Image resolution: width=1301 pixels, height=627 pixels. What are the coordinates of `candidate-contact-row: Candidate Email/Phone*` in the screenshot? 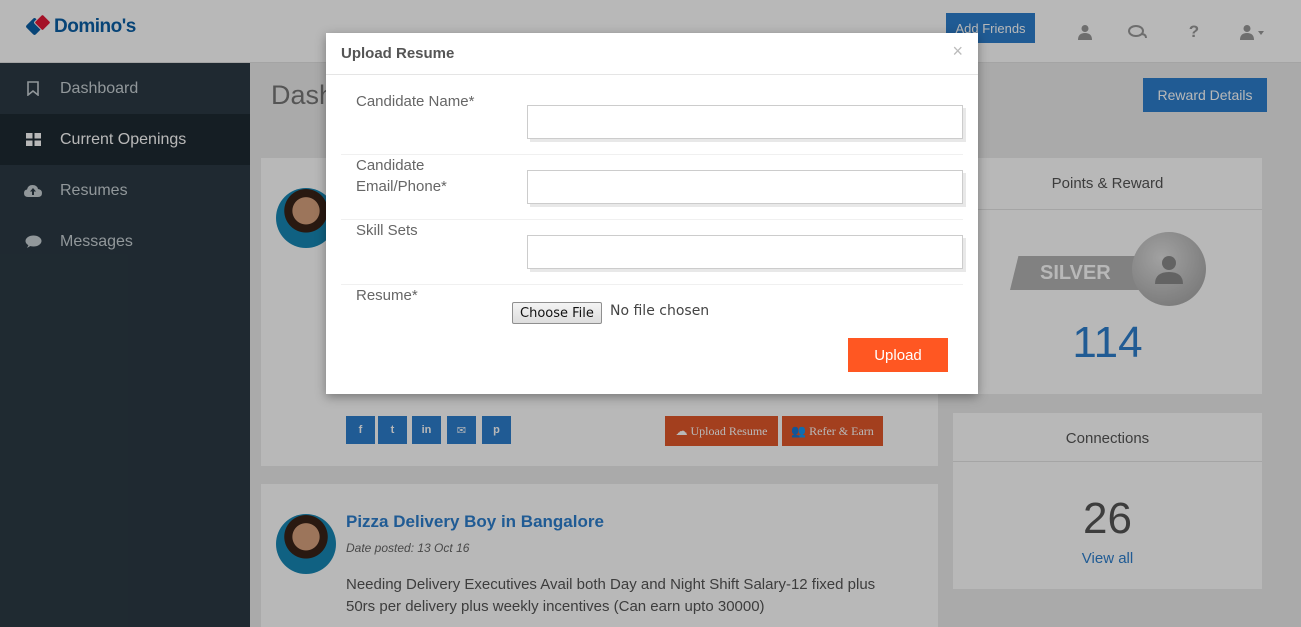 It's located at (652, 187).